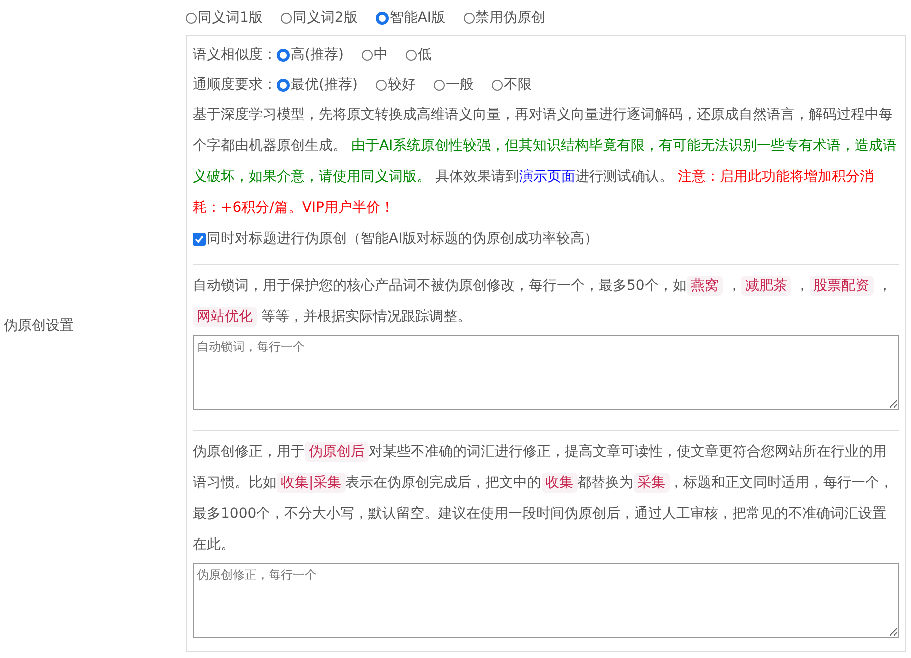 Image resolution: width=911 pixels, height=658 pixels. What do you see at coordinates (317, 85) in the screenshot?
I see `radio-option: 最优(推荐)` at bounding box center [317, 85].